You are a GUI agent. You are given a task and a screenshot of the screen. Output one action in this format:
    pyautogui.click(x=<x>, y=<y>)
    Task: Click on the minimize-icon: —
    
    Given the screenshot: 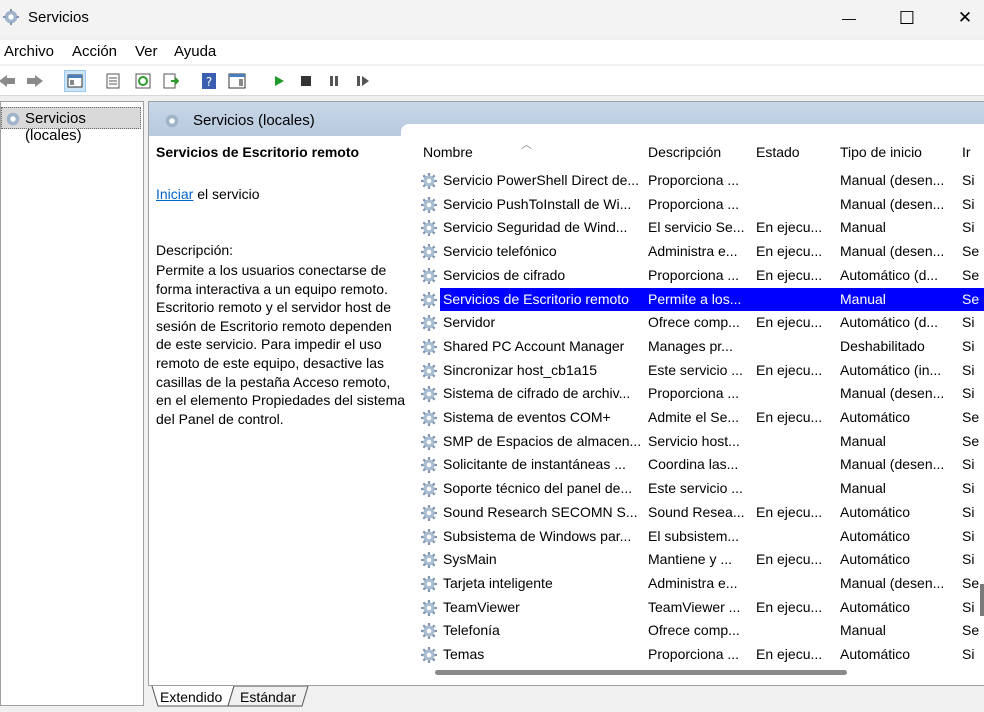 What is the action you would take?
    pyautogui.click(x=849, y=18)
    